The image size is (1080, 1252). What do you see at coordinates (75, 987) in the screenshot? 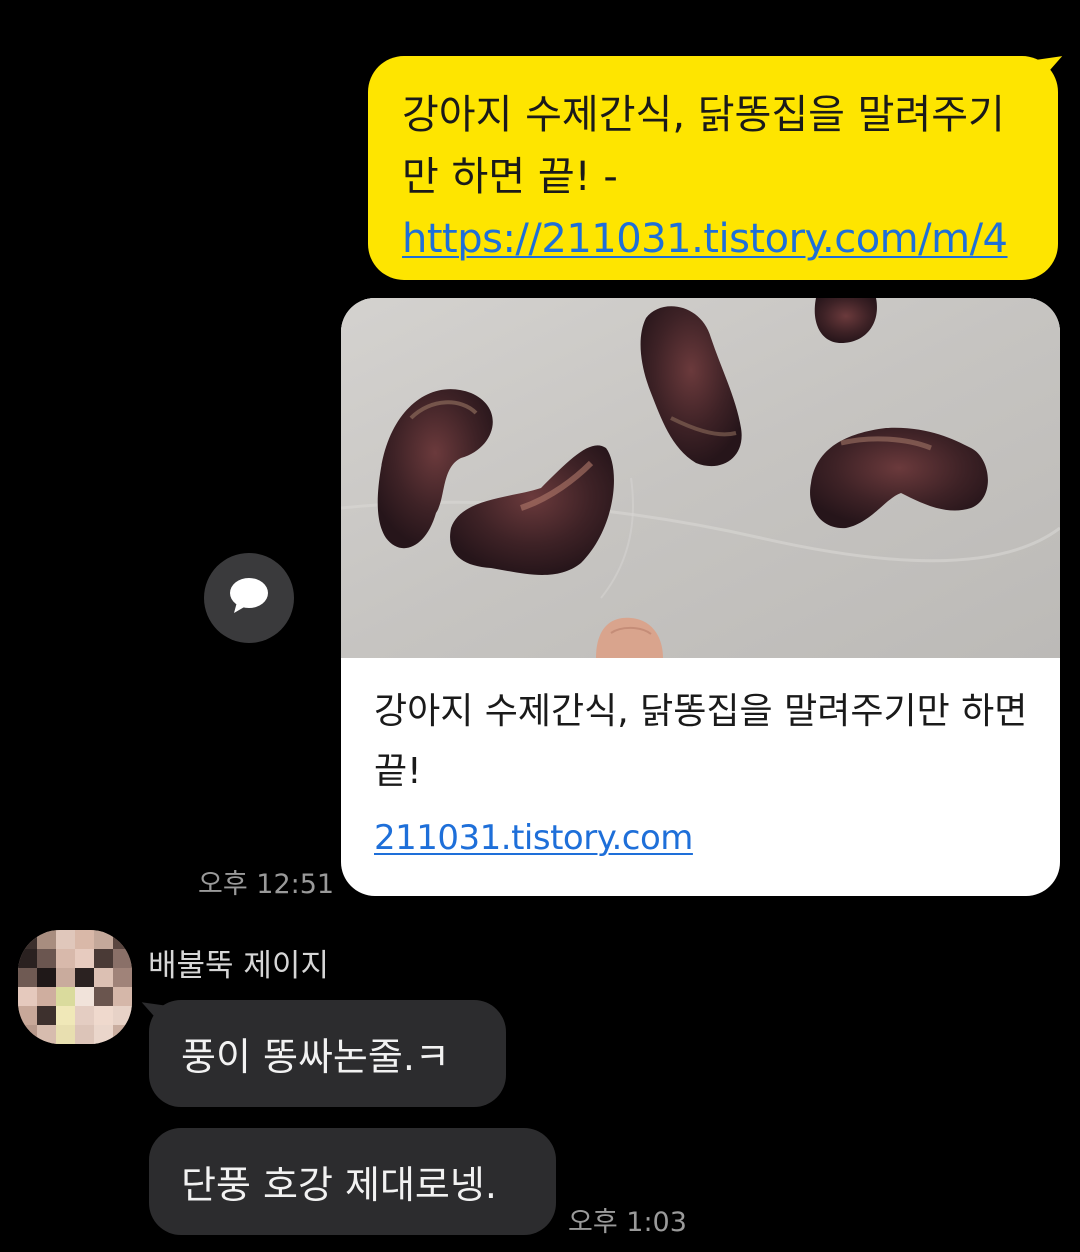
I see `sender-avatar` at bounding box center [75, 987].